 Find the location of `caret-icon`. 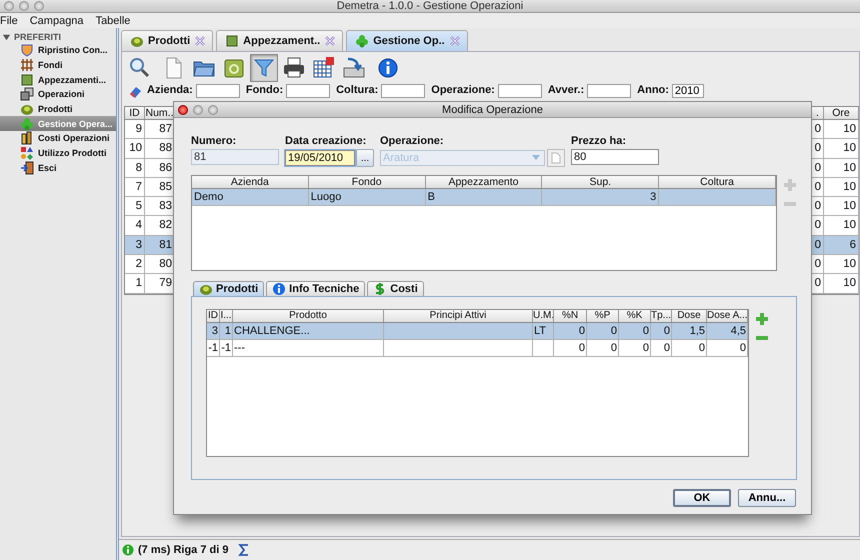

caret-icon is located at coordinates (536, 157).